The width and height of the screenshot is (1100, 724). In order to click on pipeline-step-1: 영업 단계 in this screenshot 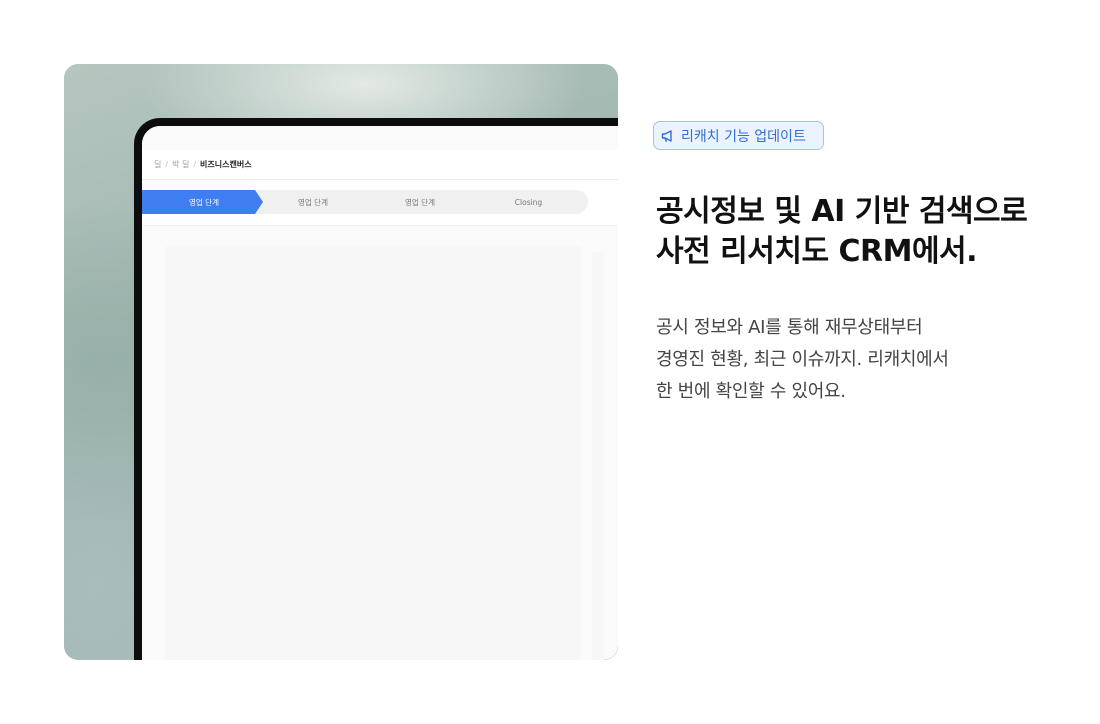, I will do `click(204, 202)`.